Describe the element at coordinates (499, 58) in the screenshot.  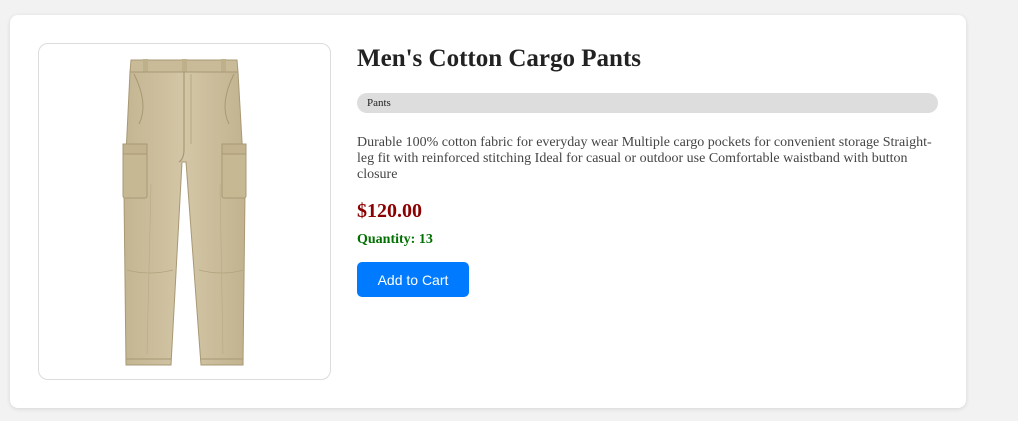
I see `product-title: Men's Cotton Cargo Pants` at that location.